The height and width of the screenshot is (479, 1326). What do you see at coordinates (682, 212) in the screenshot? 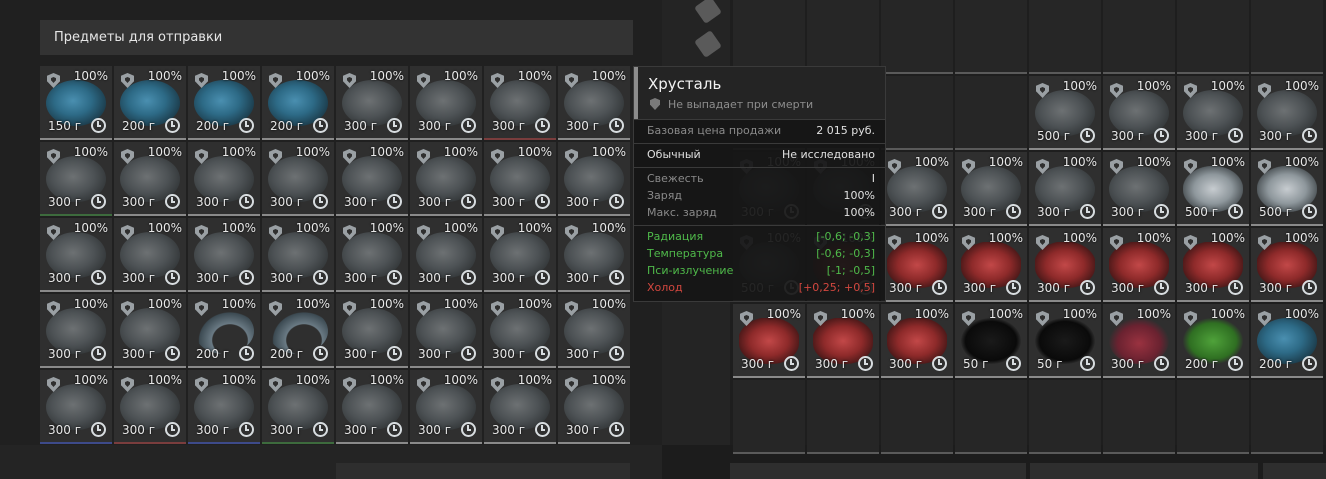
I see `max-charge-label: Макс. заряд` at bounding box center [682, 212].